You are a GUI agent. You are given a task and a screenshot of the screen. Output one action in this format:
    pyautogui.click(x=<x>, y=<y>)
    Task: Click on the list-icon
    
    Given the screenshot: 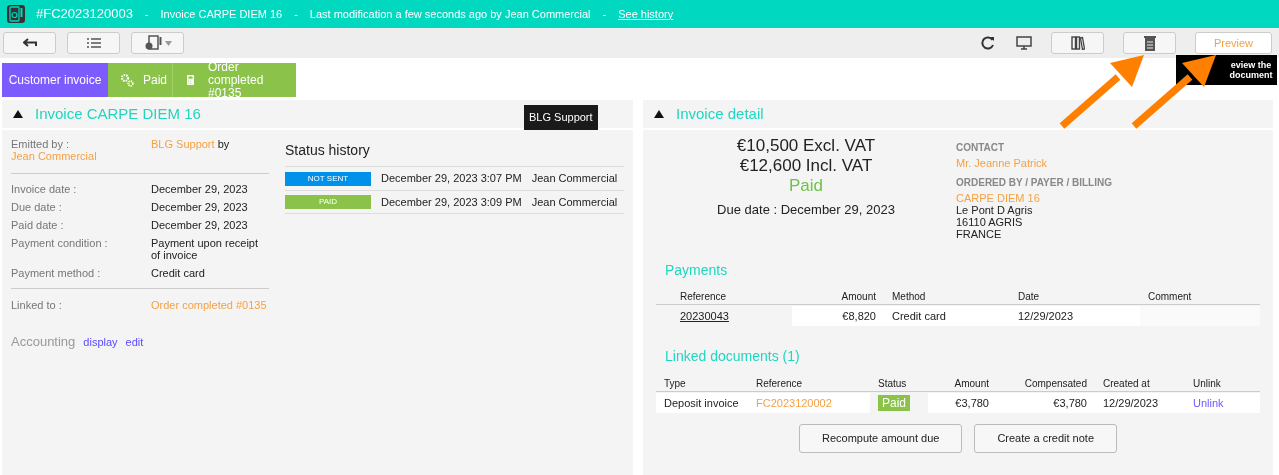 What is the action you would take?
    pyautogui.click(x=93, y=43)
    